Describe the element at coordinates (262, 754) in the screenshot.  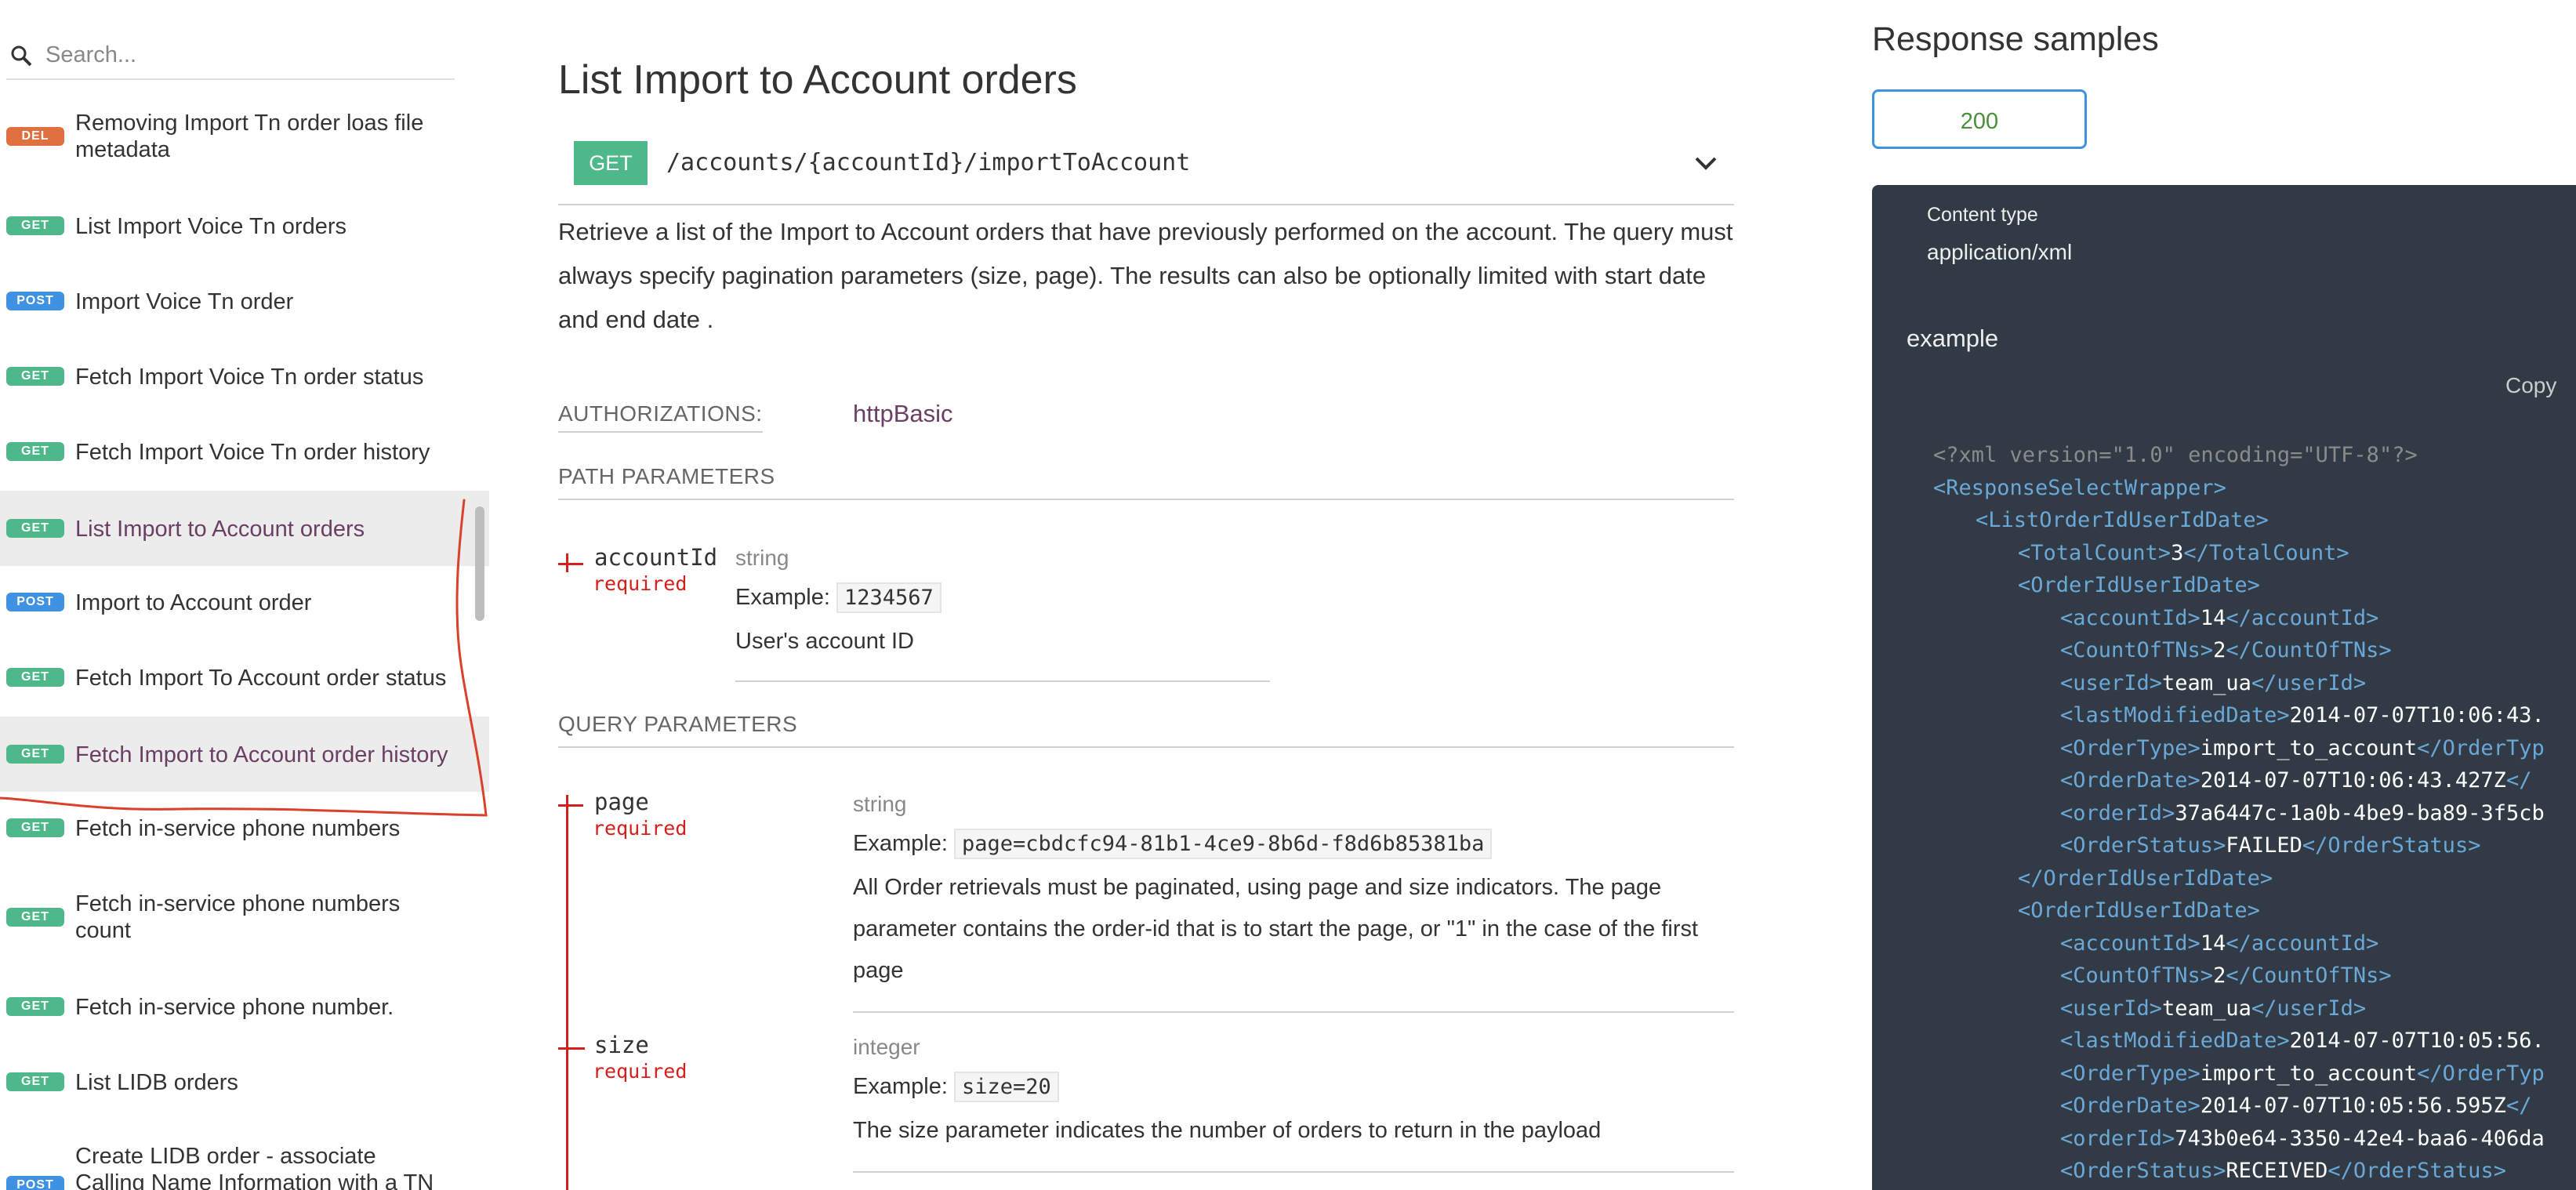
I see `sidebar-item-label: Fetch Import to Account order history` at that location.